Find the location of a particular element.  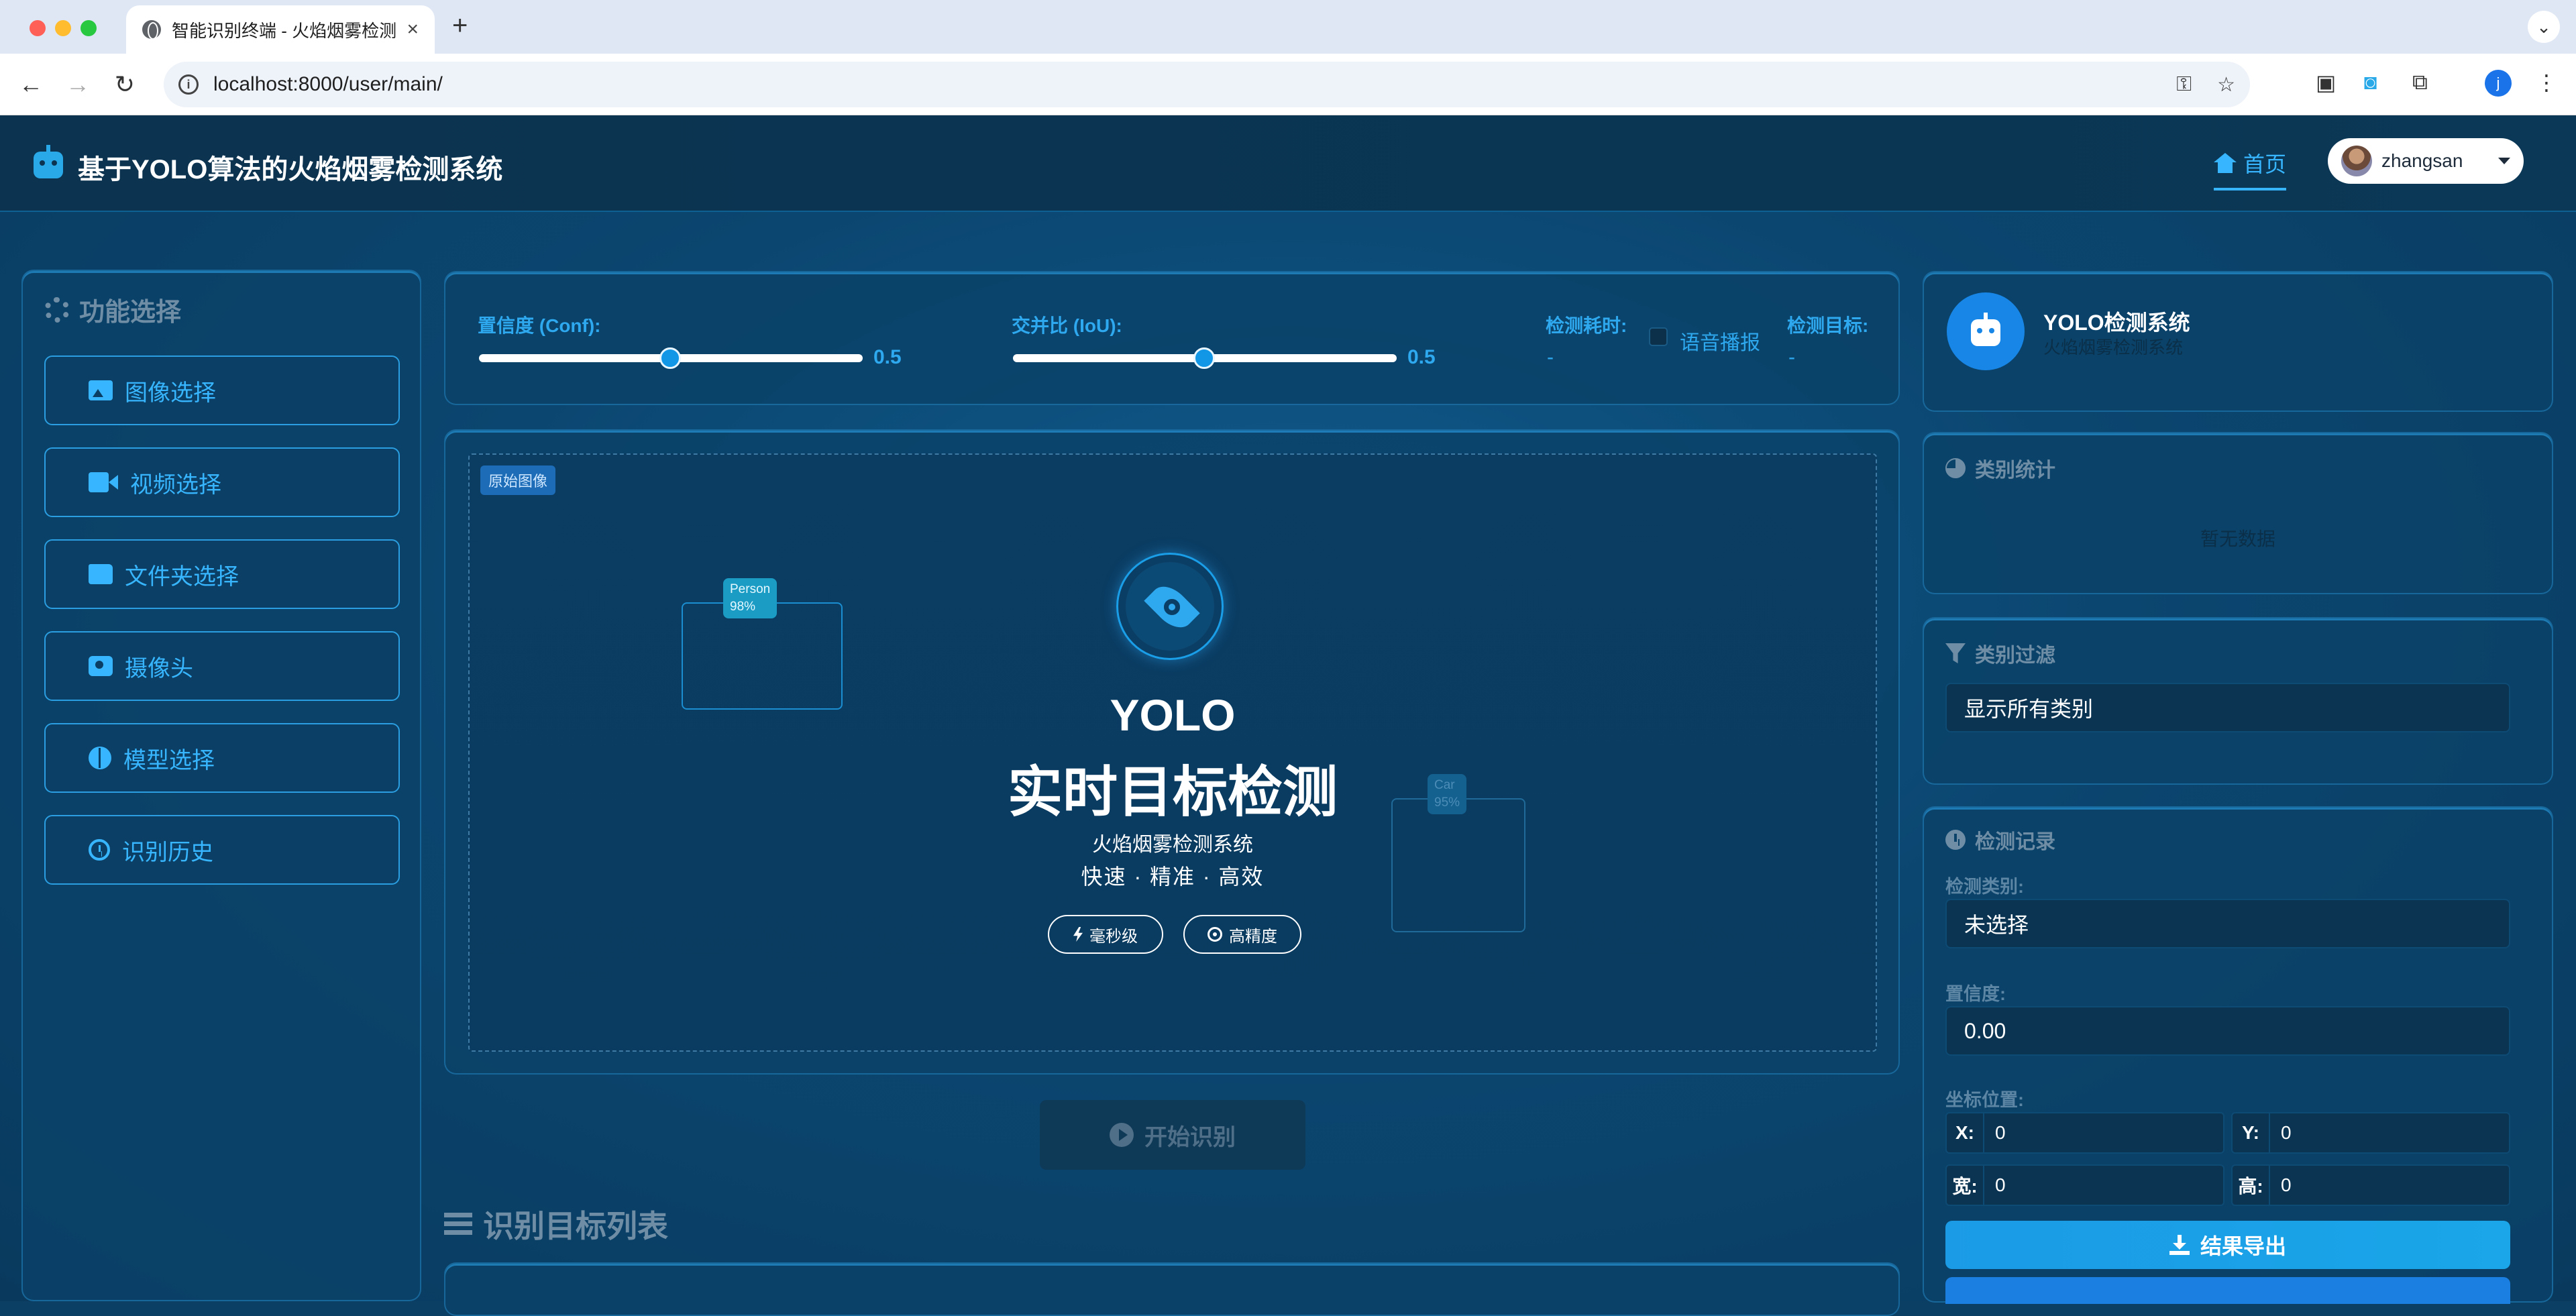

model-select-button: 模型选择 is located at coordinates (222, 758).